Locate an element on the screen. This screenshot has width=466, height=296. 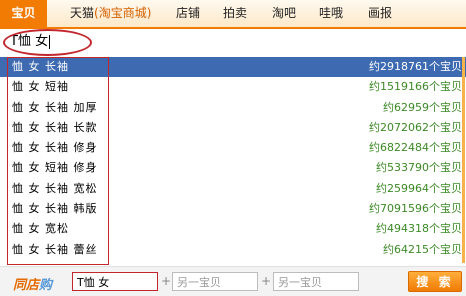
dropdown-scroll-edge is located at coordinates (463, 160).